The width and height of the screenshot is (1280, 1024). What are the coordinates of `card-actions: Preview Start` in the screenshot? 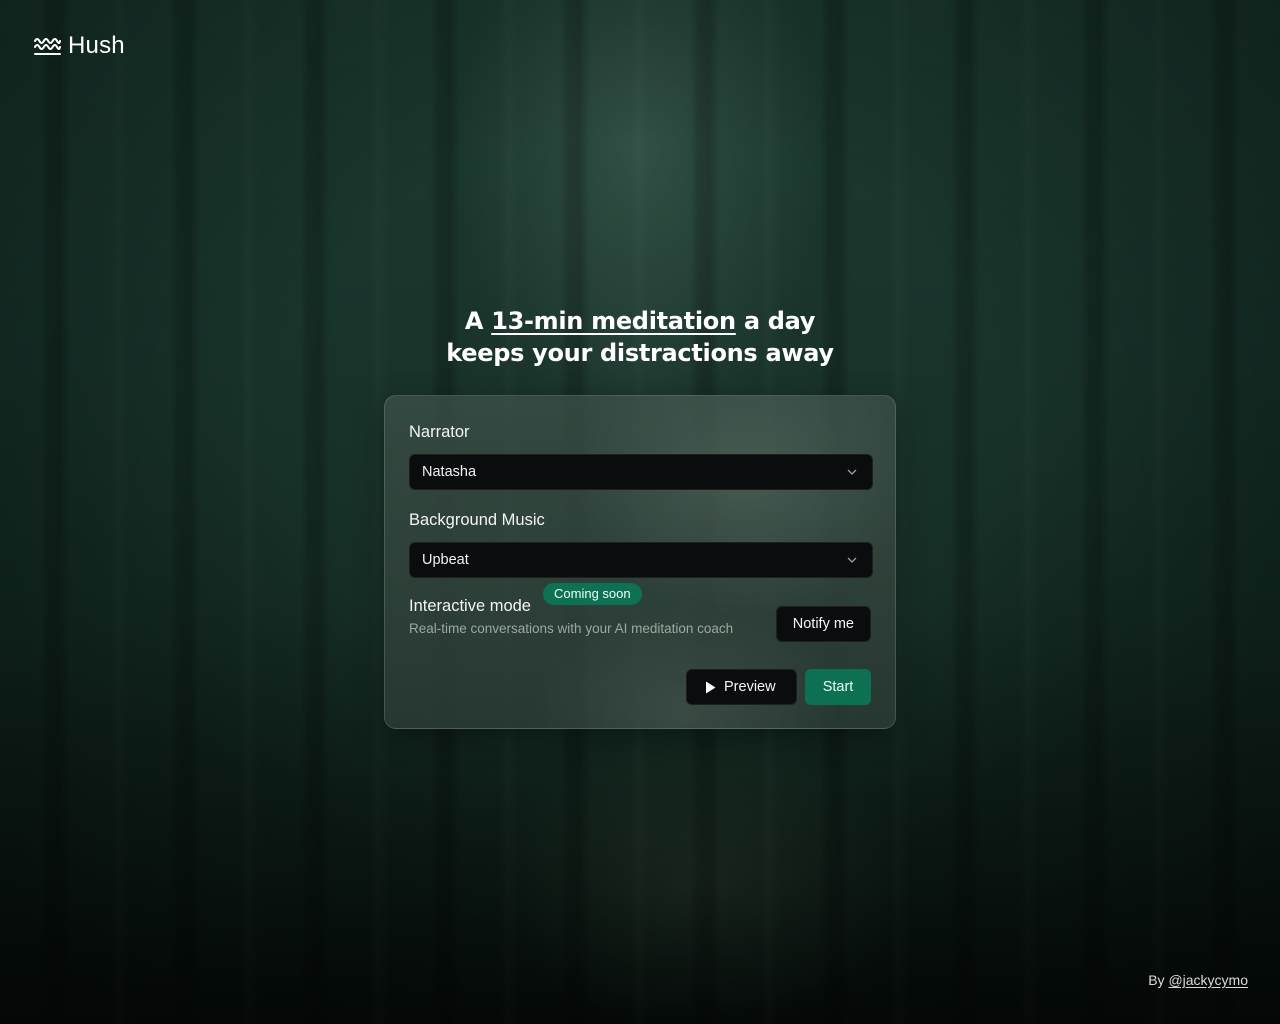 It's located at (778, 687).